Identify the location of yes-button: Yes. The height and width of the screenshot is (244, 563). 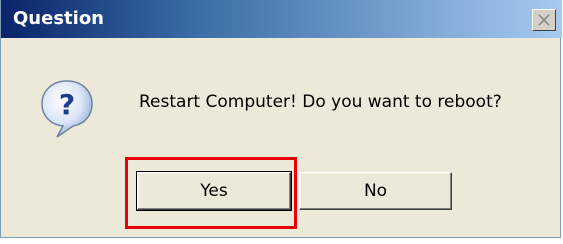
(214, 191).